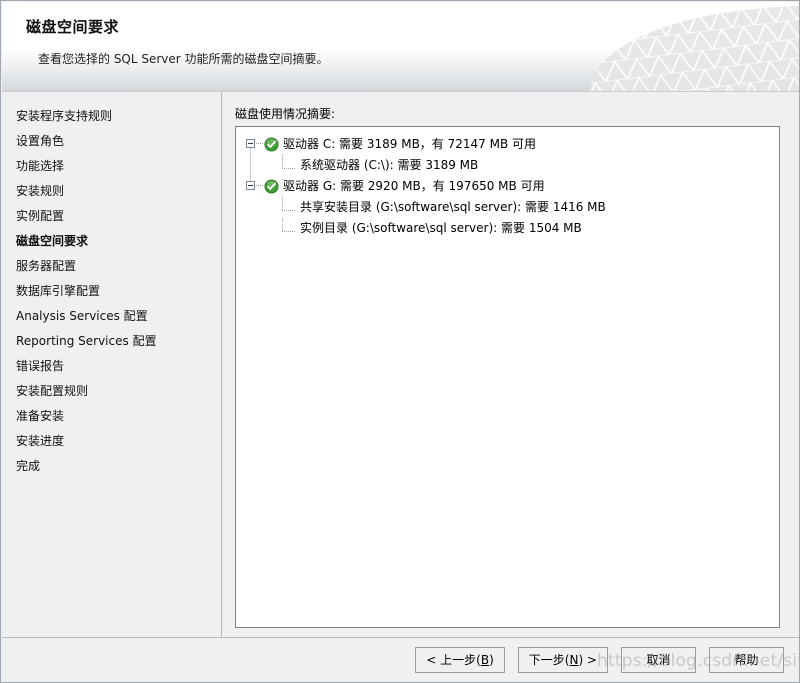 Image resolution: width=800 pixels, height=683 pixels. What do you see at coordinates (40, 441) in the screenshot?
I see `sidebar-item-label: 安装进度` at bounding box center [40, 441].